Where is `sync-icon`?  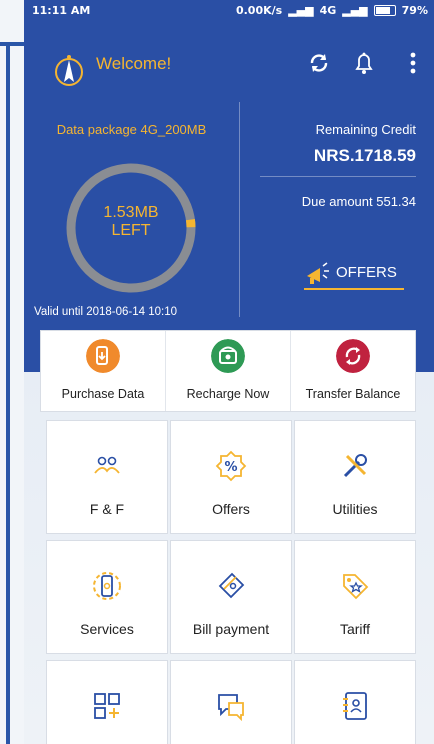 sync-icon is located at coordinates (319, 63).